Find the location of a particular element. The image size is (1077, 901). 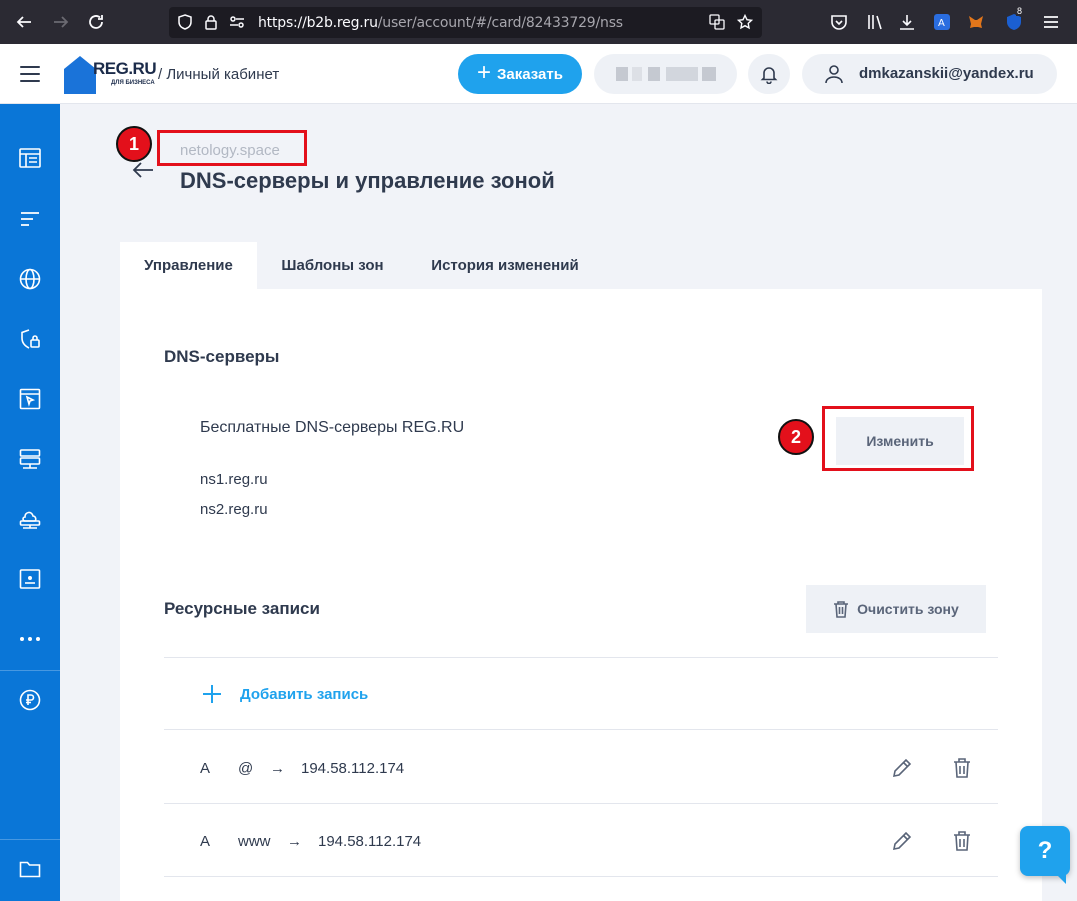

back-nav-icon is located at coordinates (24, 22).